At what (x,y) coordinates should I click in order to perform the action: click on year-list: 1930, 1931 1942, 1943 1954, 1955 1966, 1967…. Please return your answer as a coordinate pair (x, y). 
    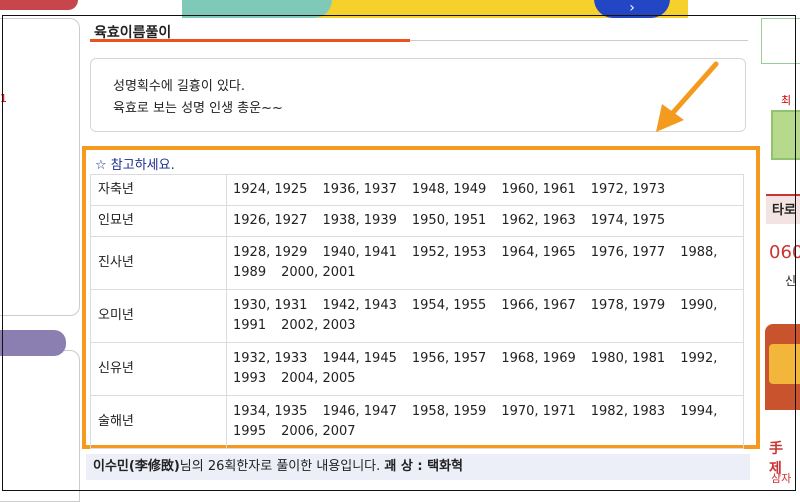
    Looking at the image, I should click on (485, 316).